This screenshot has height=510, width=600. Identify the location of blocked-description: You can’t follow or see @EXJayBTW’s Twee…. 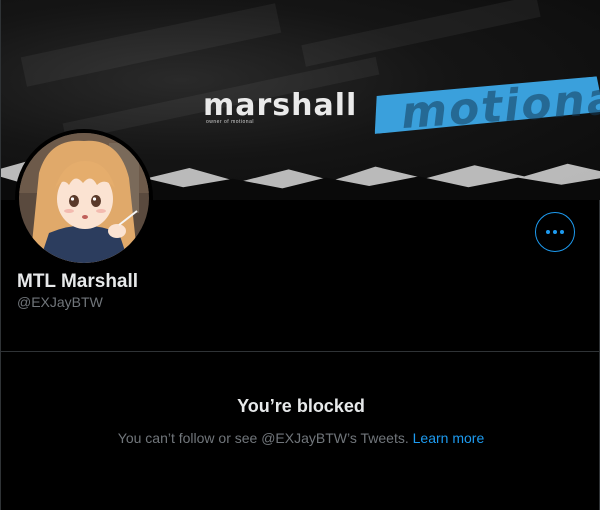
(263, 438).